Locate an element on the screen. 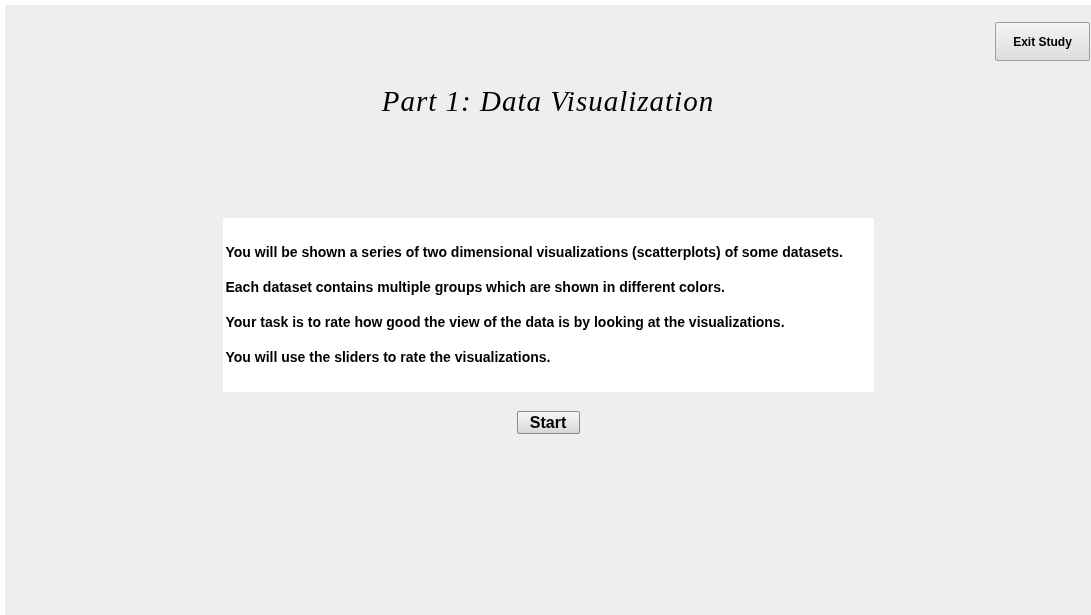 This screenshot has width=1091, height=615. exit-study-button: Exit Study is located at coordinates (1042, 41).